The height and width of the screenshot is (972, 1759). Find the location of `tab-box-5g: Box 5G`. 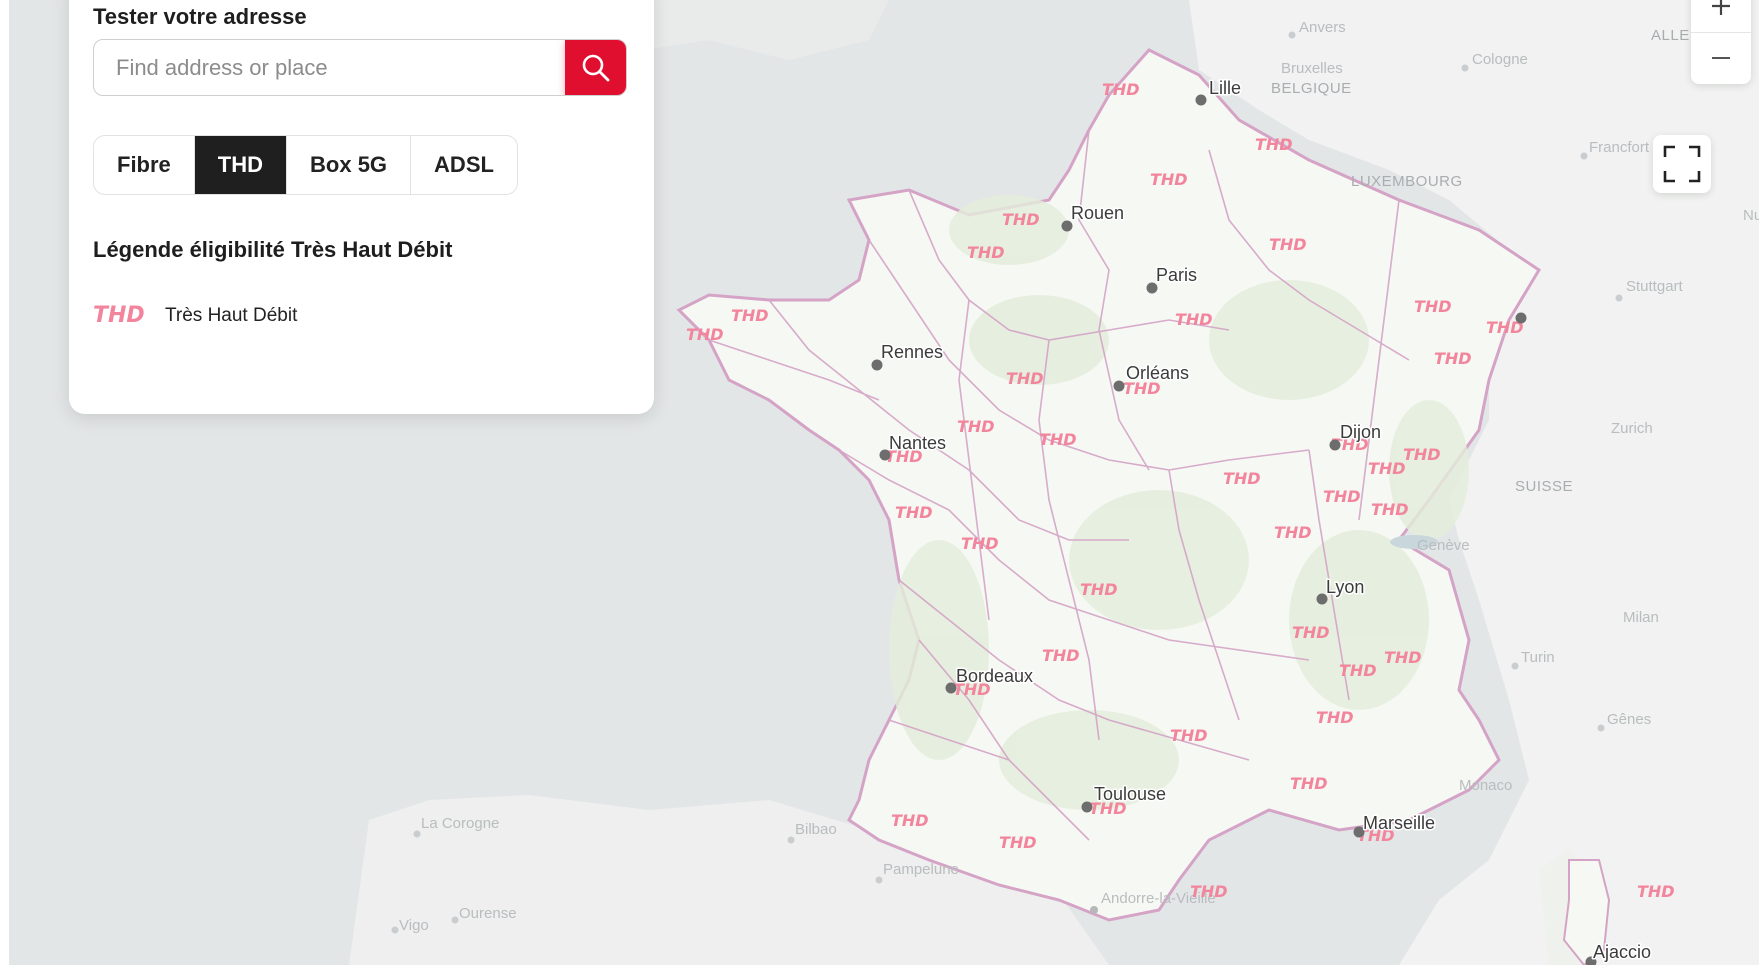

tab-box-5g: Box 5G is located at coordinates (349, 165).